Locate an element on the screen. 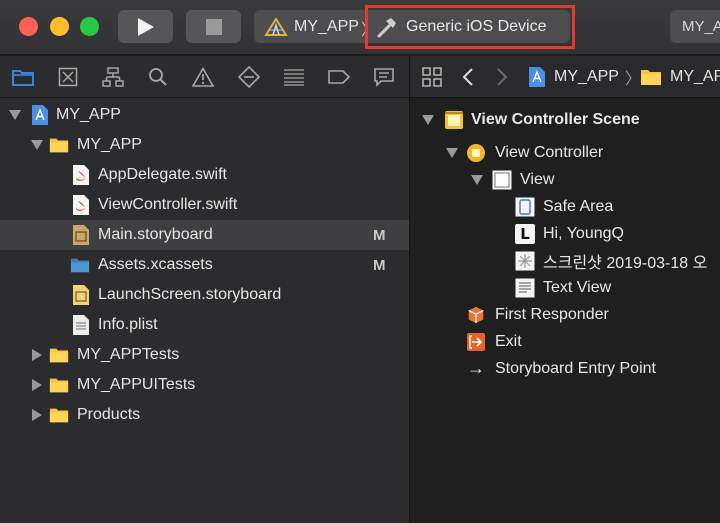  safe-area-icon is located at coordinates (525, 207).